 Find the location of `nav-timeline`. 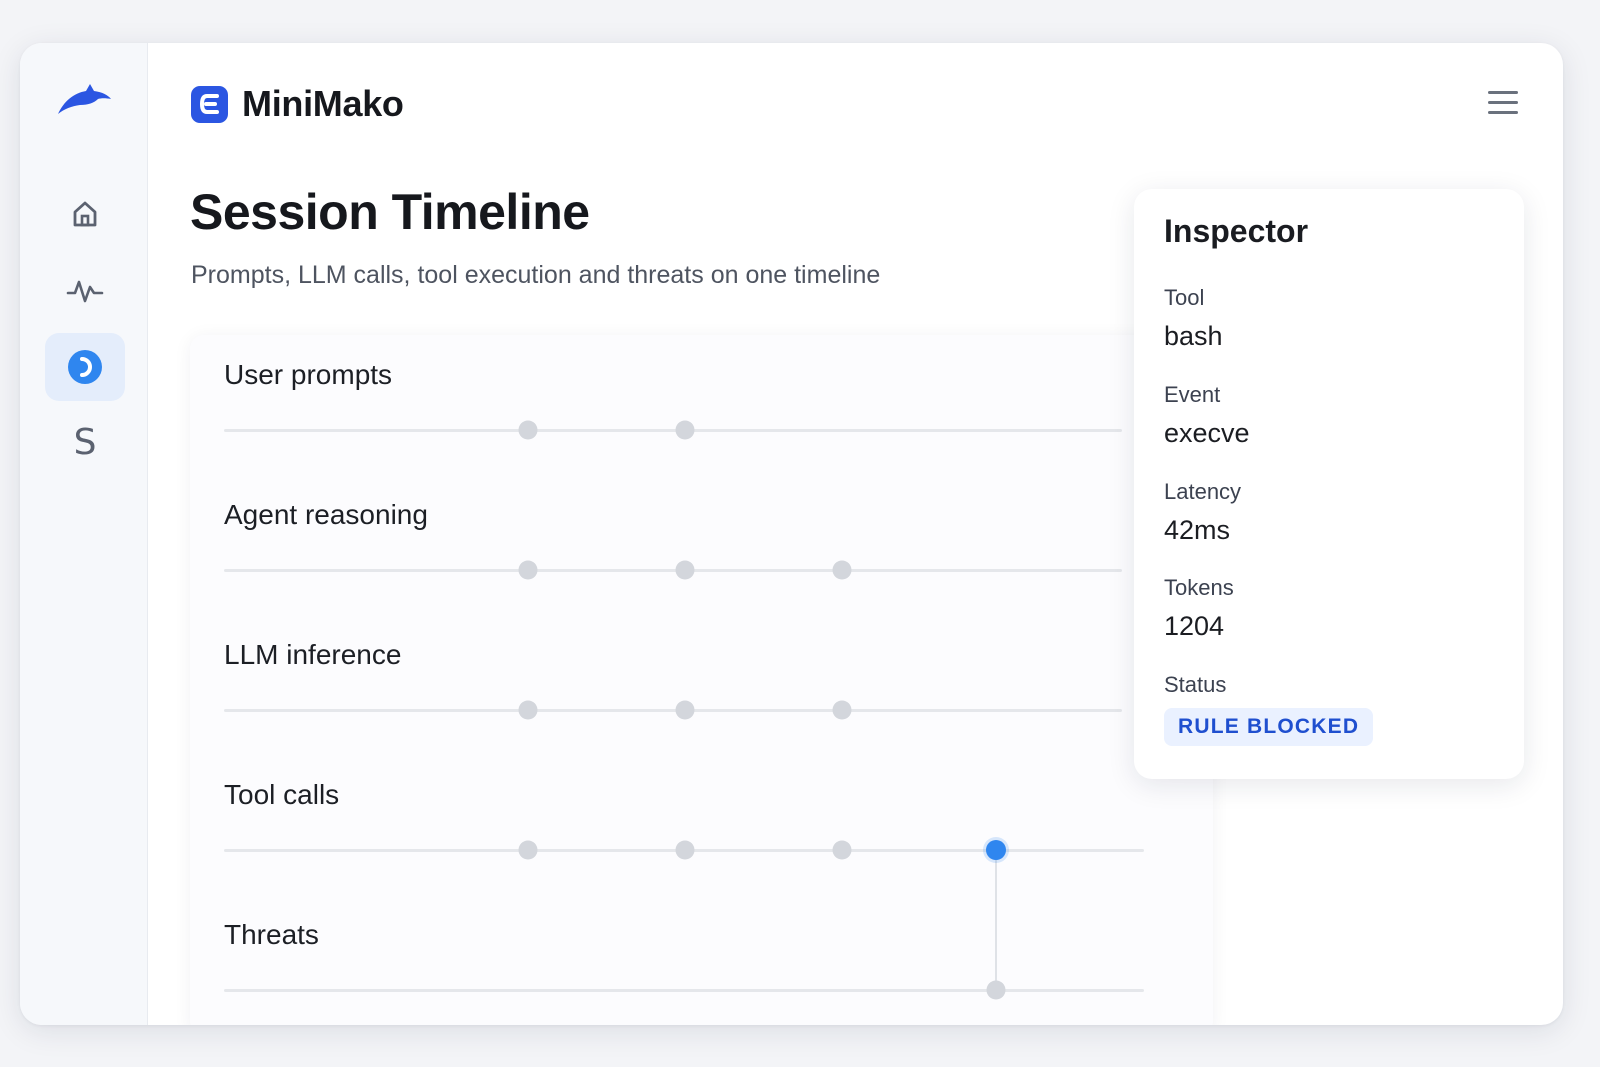

nav-timeline is located at coordinates (85, 367).